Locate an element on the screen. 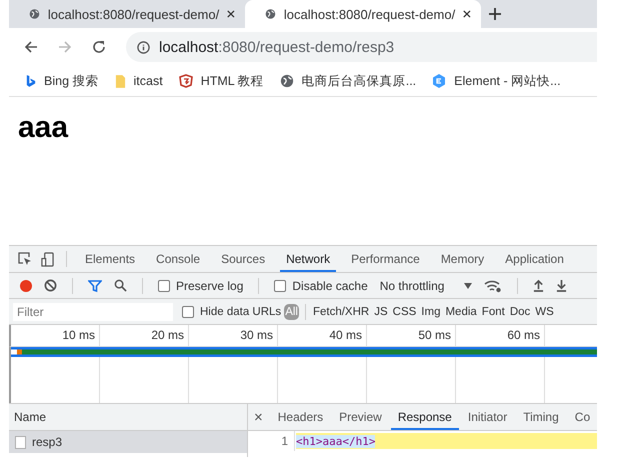 This screenshot has width=623, height=467. type-filter-button: Img is located at coordinates (431, 312).